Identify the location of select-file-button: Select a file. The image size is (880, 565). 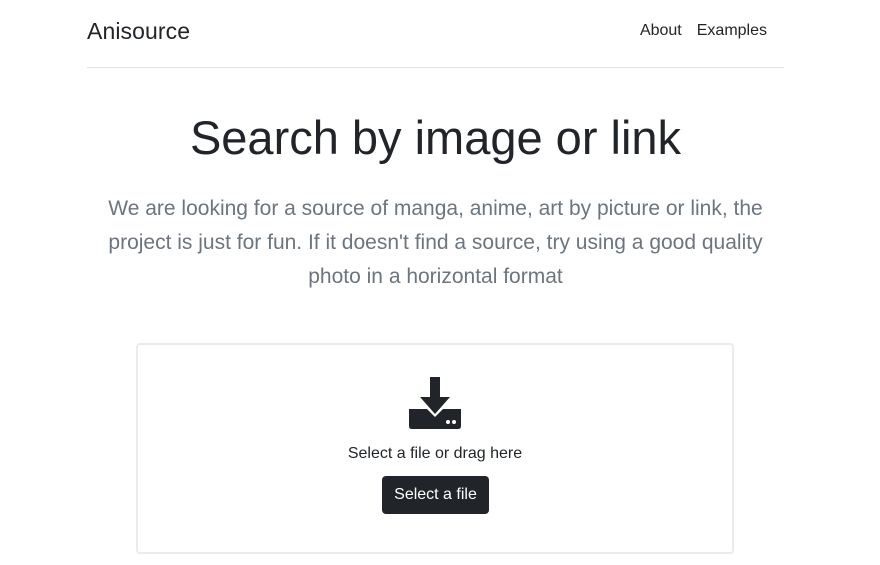
(435, 495).